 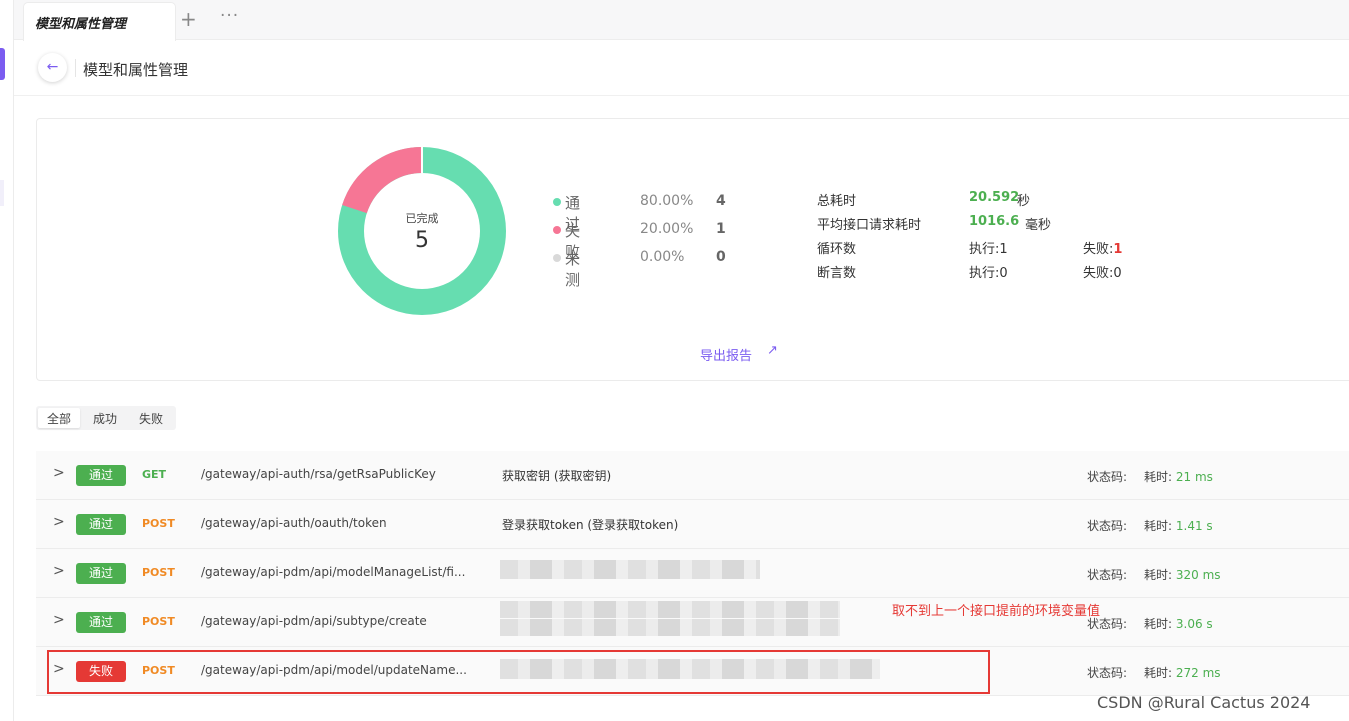 What do you see at coordinates (229, 16) in the screenshot?
I see `more-icon: ···` at bounding box center [229, 16].